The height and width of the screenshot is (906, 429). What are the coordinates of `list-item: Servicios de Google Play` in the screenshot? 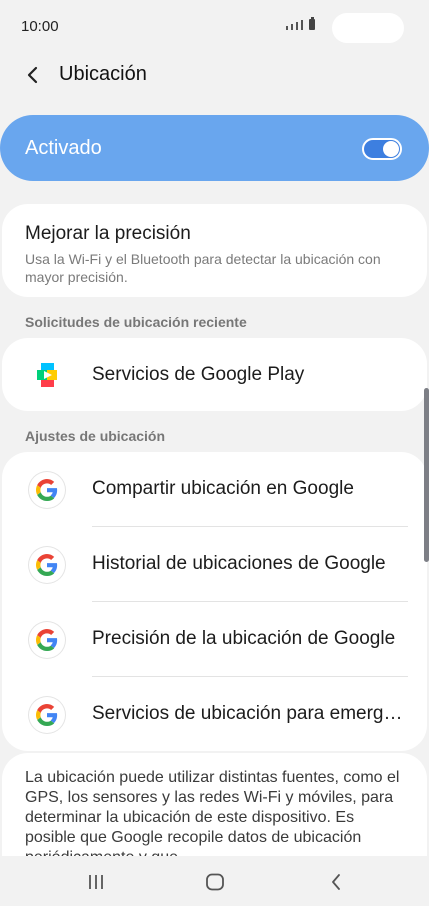 It's located at (214, 374).